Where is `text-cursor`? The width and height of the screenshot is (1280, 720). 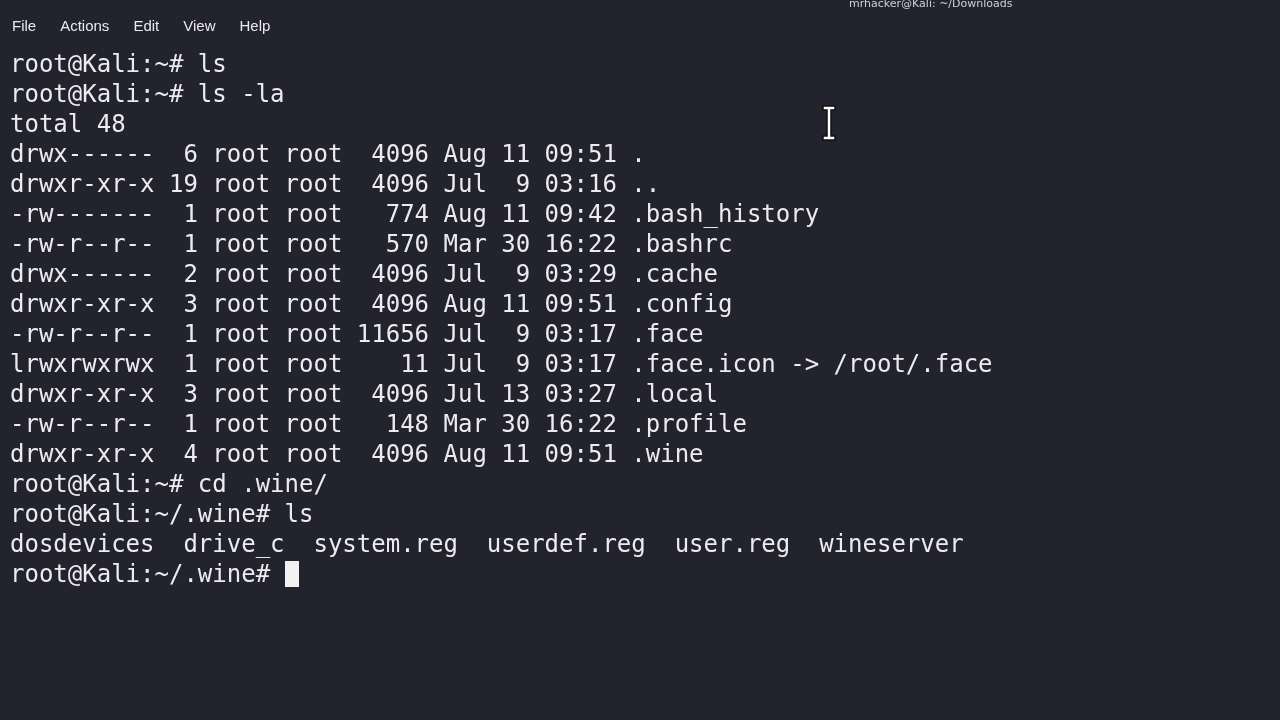 text-cursor is located at coordinates (291, 574).